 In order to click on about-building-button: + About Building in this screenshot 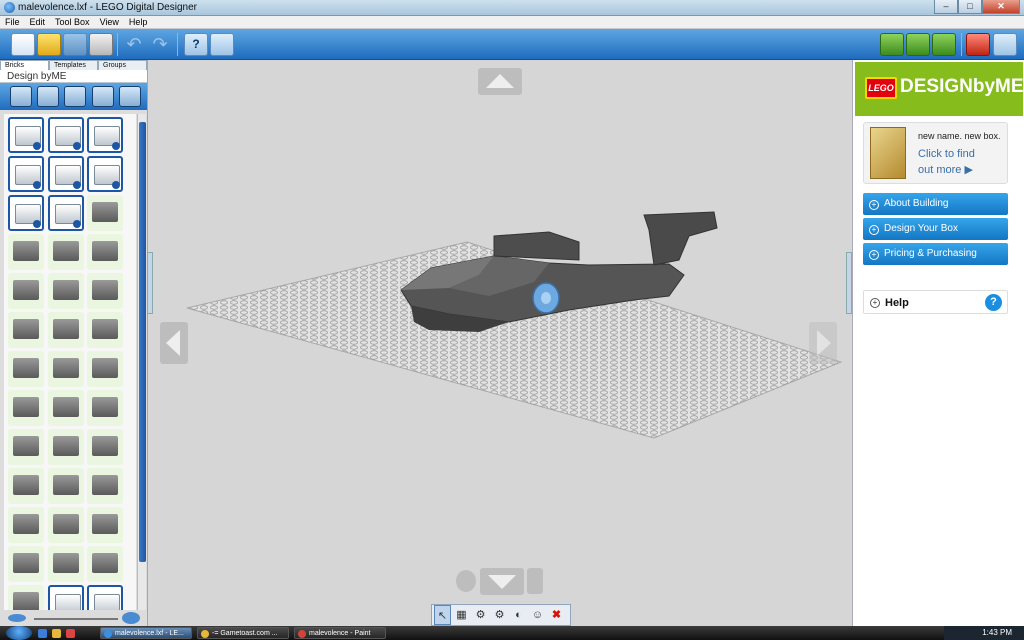, I will do `click(935, 204)`.